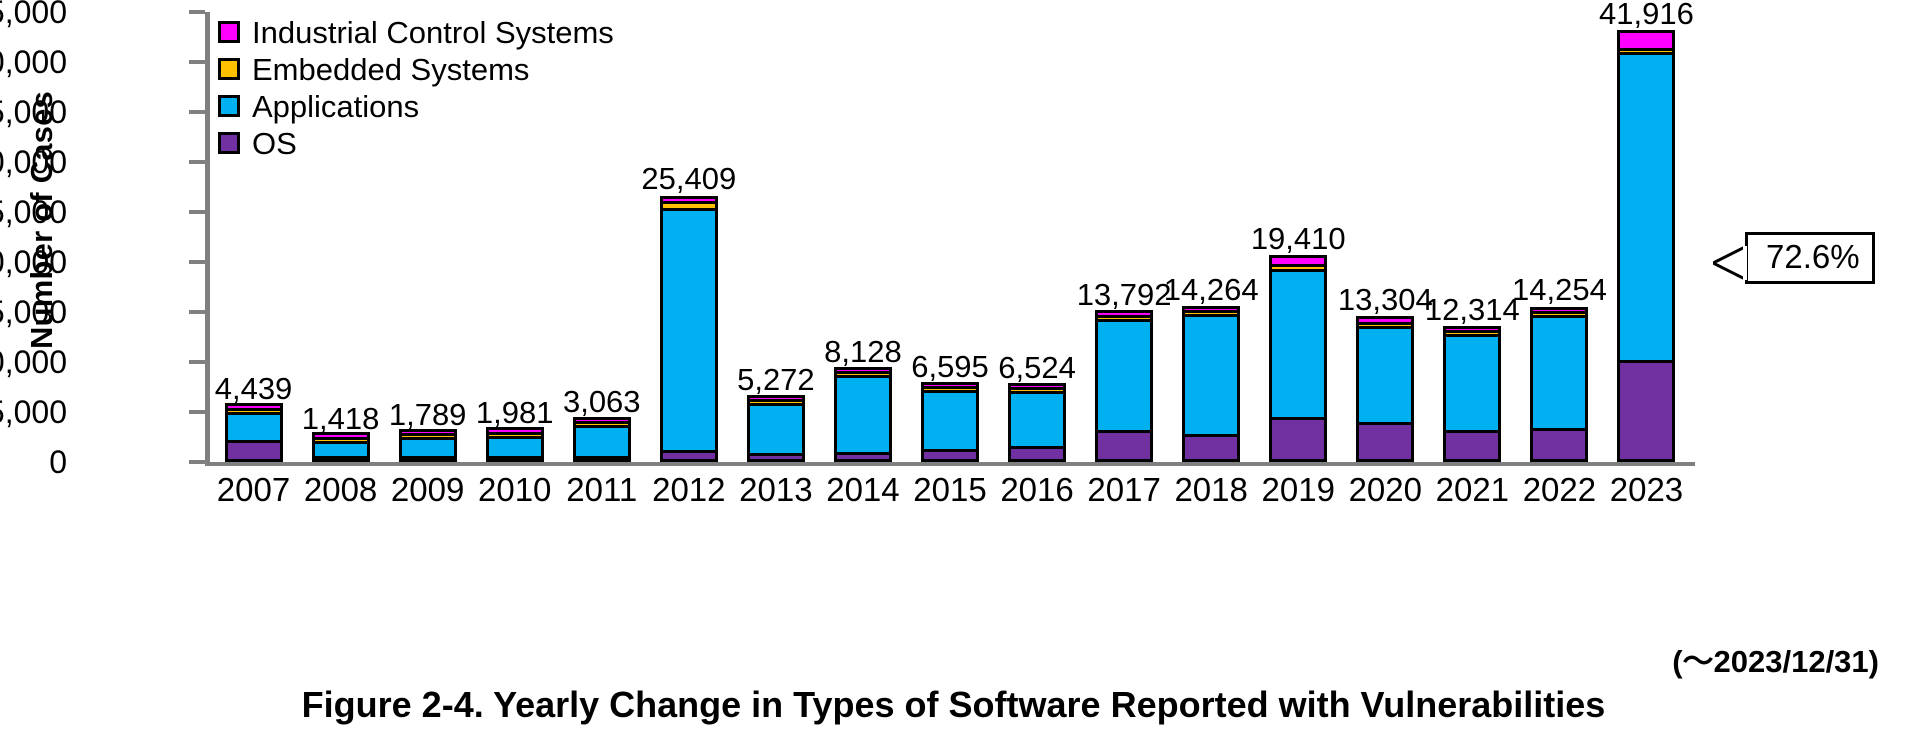 The image size is (1907, 737). Describe the element at coordinates (416, 143) in the screenshot. I see `legend-item-os: OS` at that location.